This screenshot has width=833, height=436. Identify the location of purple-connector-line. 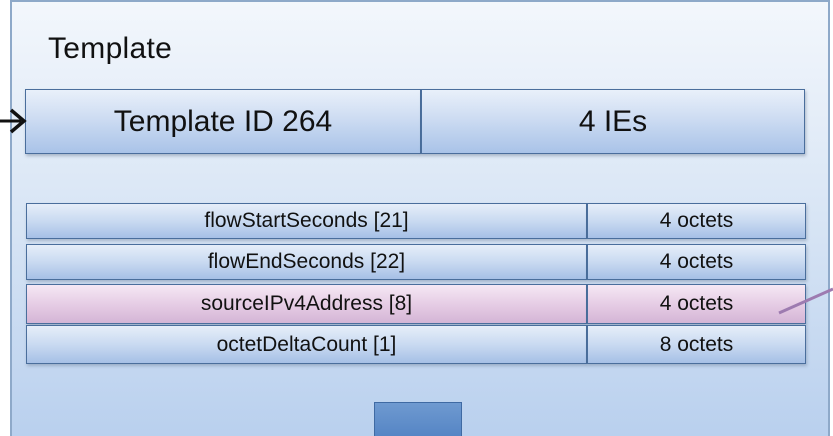
(805, 301).